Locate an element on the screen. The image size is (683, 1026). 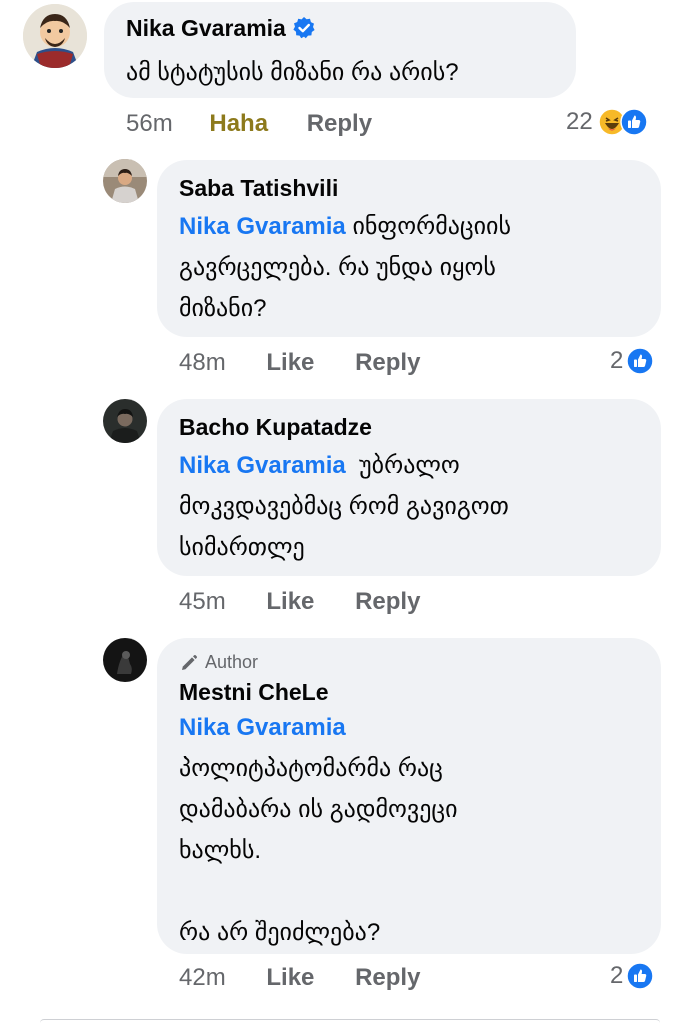
comment-author-name: Saba Tatishvili is located at coordinates (258, 188).